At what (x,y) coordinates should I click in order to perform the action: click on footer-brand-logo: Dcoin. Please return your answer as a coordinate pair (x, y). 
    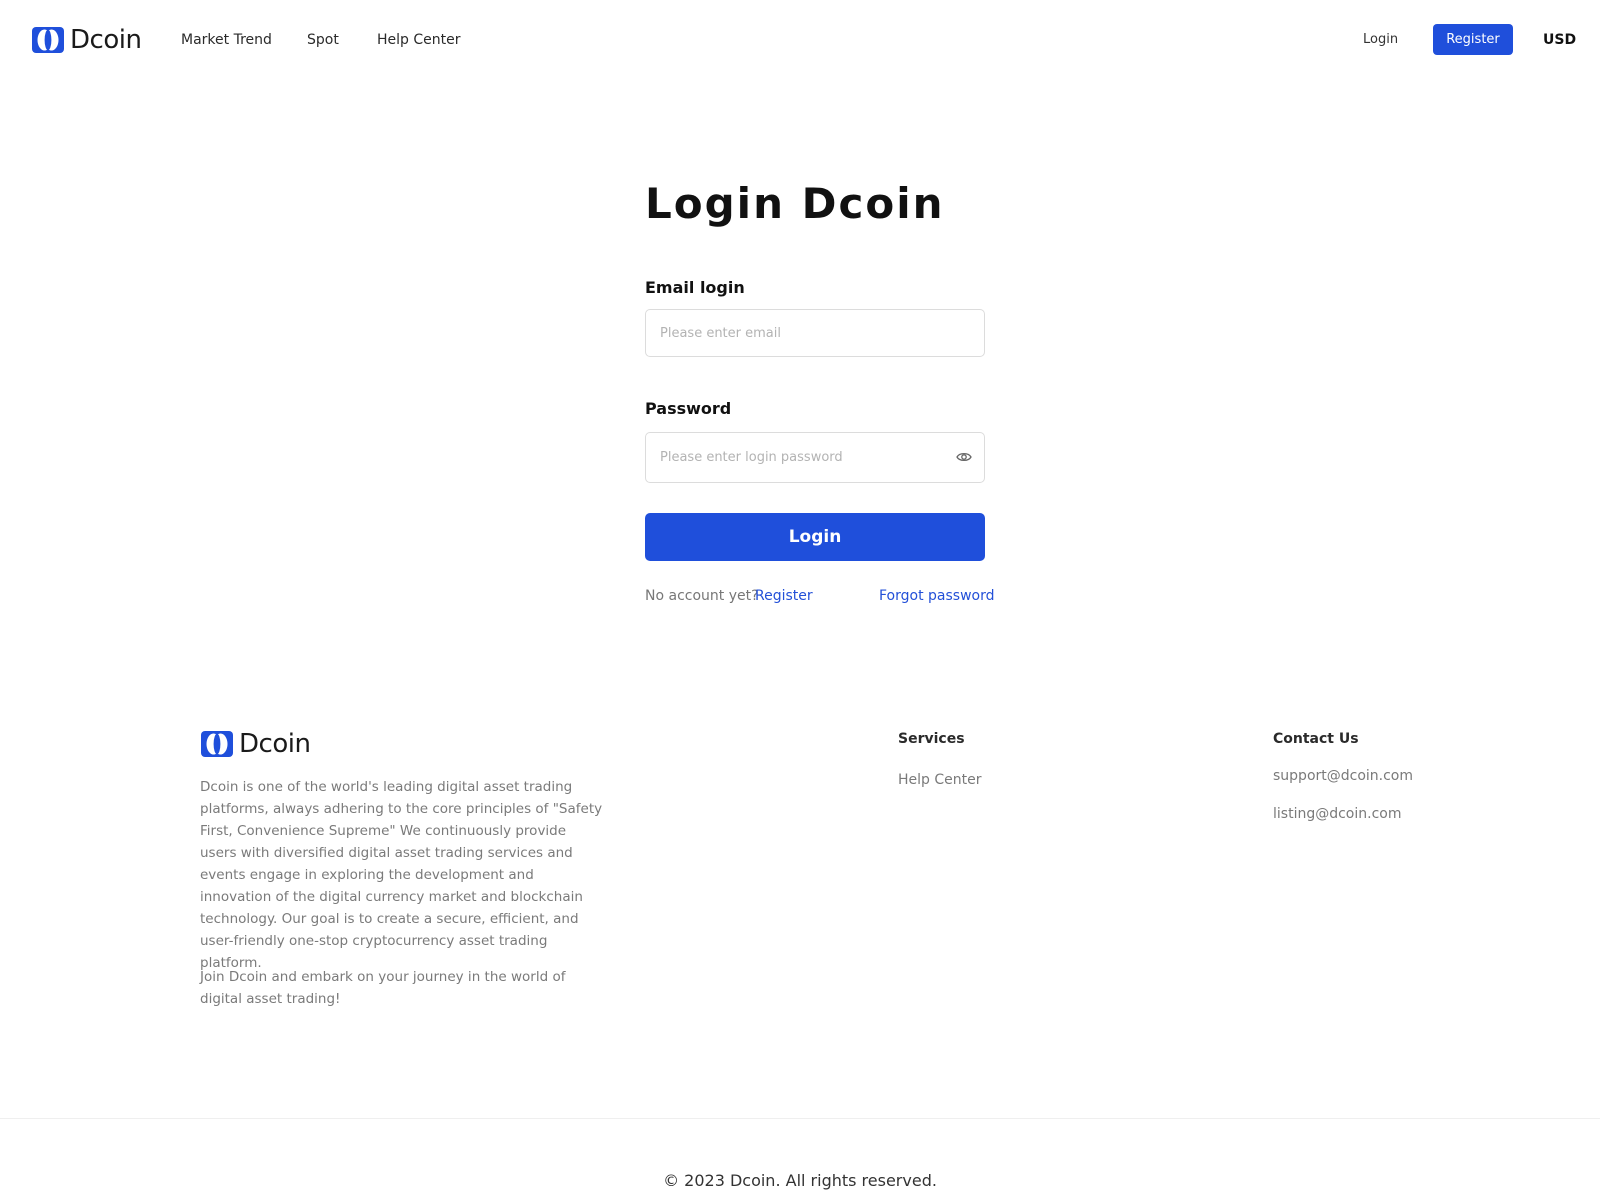
    Looking at the image, I should click on (256, 744).